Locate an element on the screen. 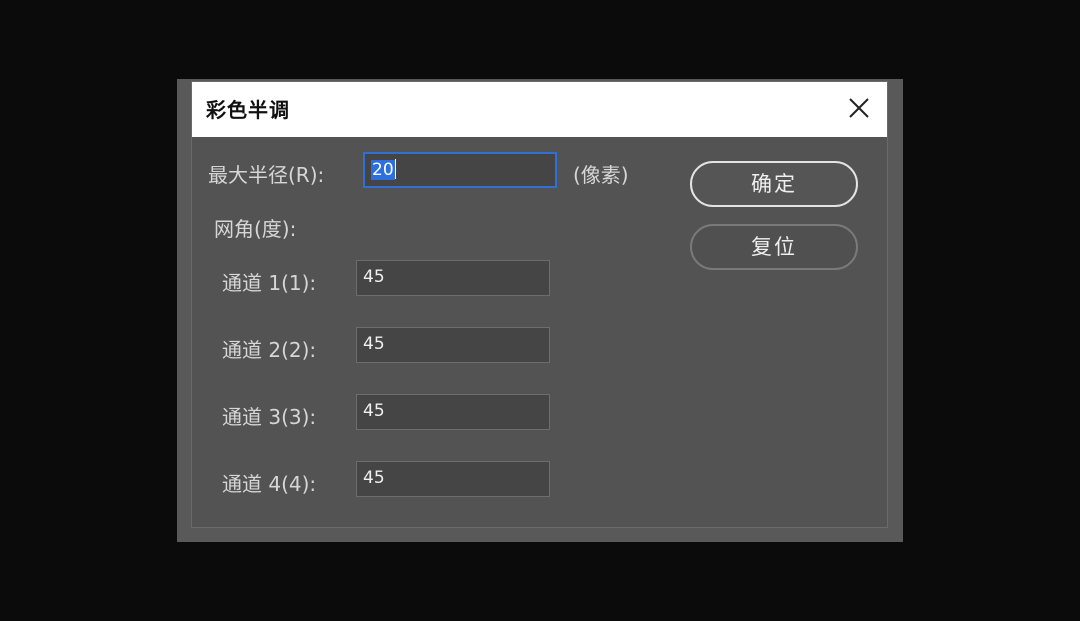 The height and width of the screenshot is (621, 1080). max-radius-unit: (像素) is located at coordinates (601, 175).